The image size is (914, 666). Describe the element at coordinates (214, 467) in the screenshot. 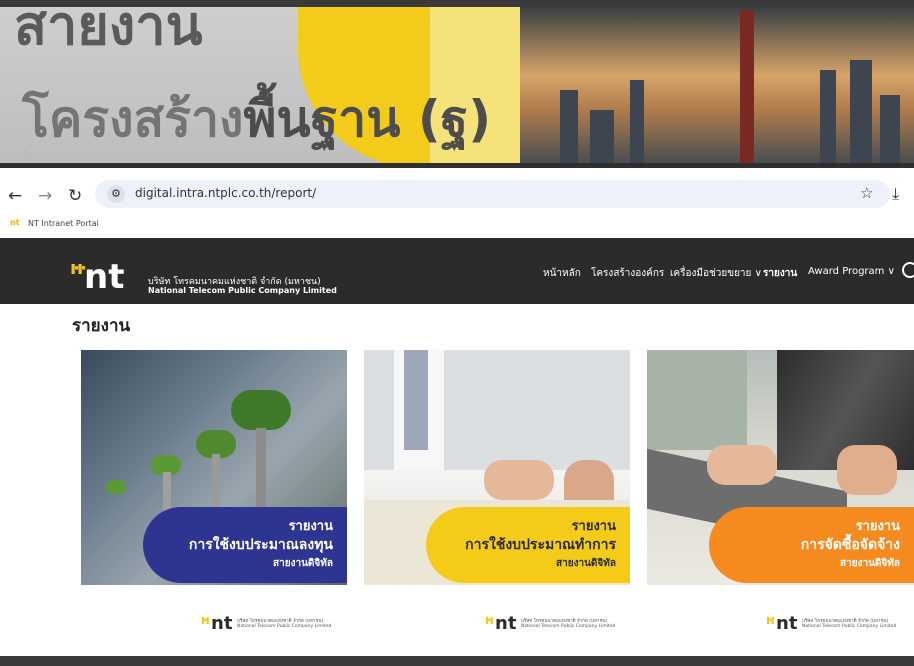

I see `report-card-investment-budget: รายงาน การใช้งบประมาณลงทุน สายงานดิจิทัล` at that location.